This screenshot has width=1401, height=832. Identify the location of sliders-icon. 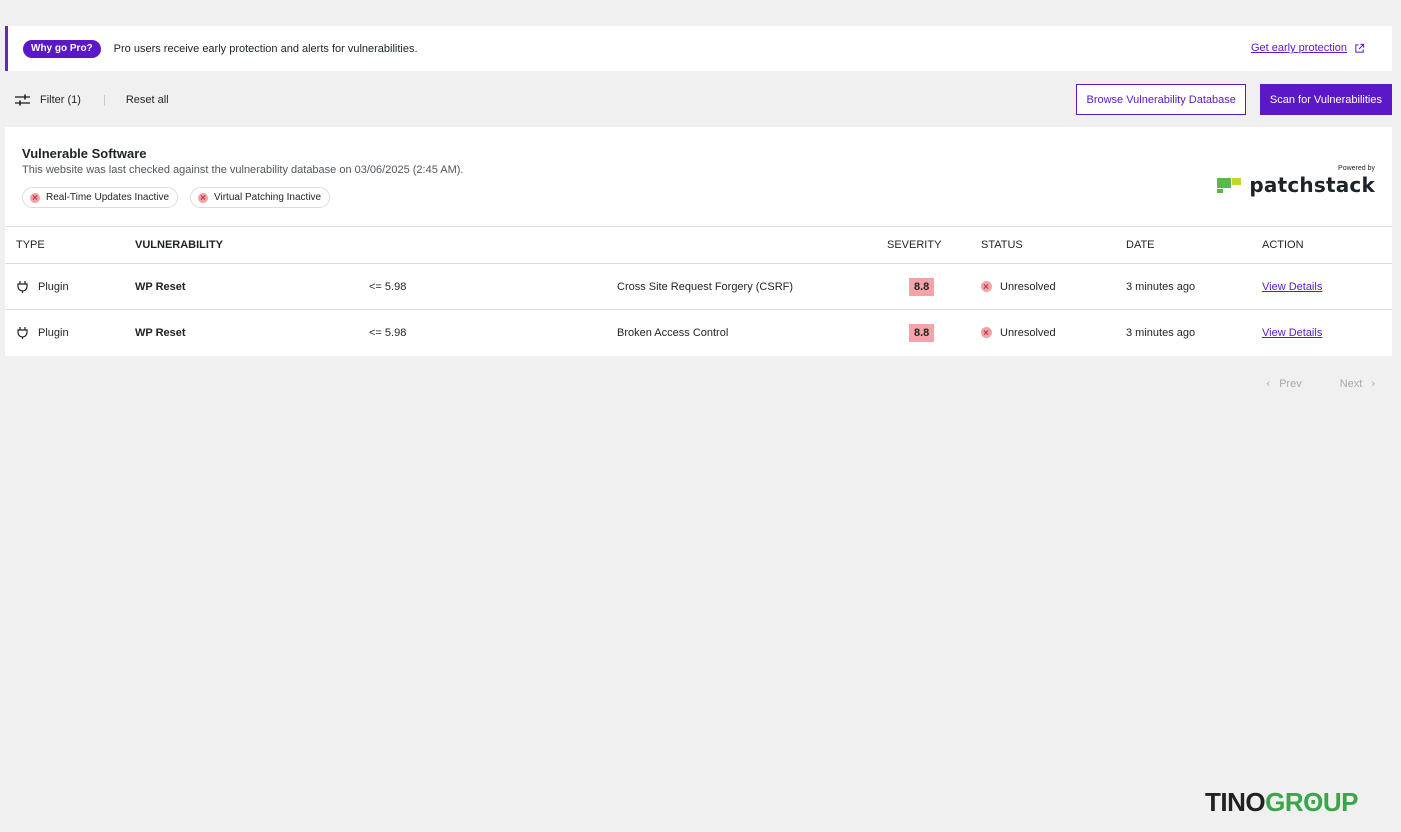
(22, 100).